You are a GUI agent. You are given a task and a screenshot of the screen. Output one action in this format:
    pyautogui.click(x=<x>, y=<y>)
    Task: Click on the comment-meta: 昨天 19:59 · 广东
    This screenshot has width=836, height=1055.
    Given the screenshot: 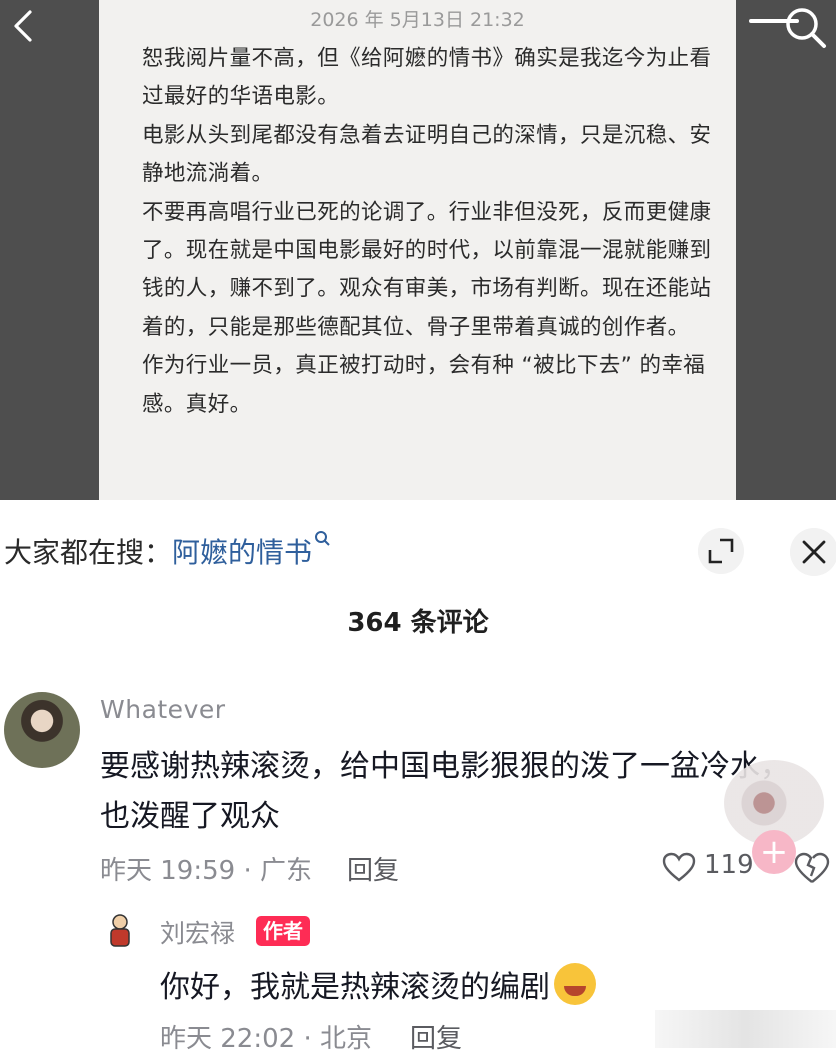 What is the action you would take?
    pyautogui.click(x=206, y=871)
    